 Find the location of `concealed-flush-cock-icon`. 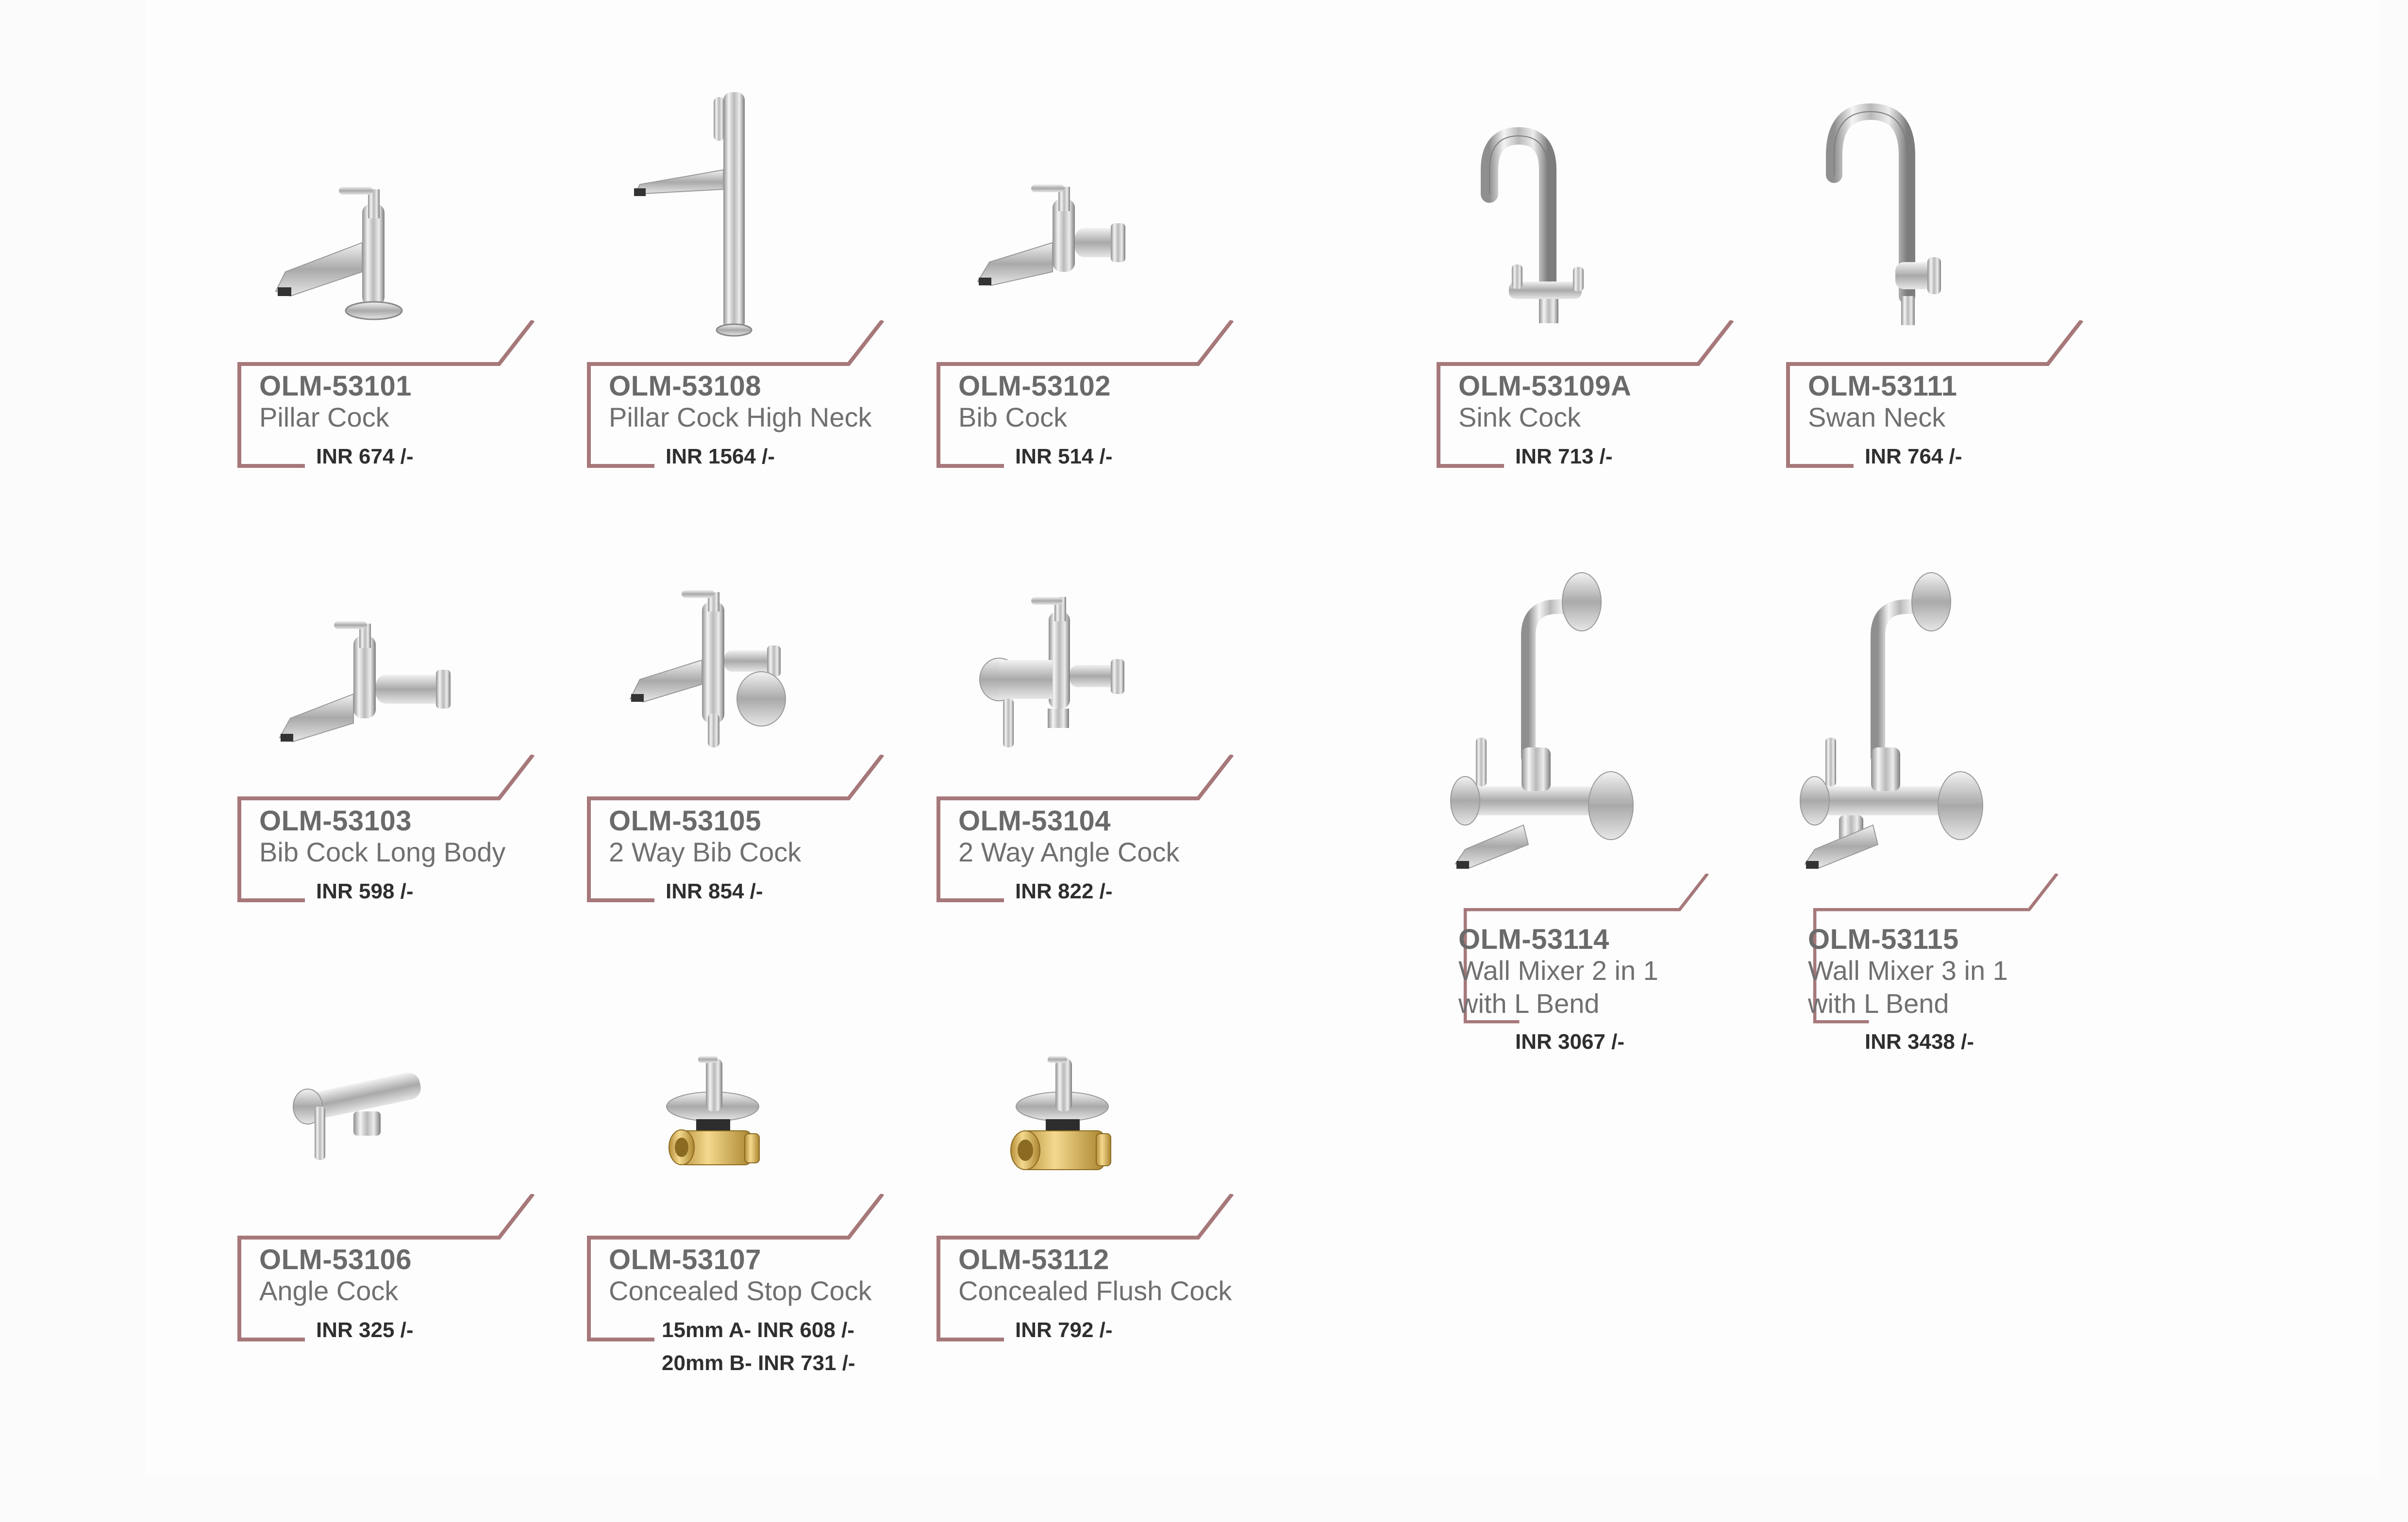

concealed-flush-cock-icon is located at coordinates (1115, 1078).